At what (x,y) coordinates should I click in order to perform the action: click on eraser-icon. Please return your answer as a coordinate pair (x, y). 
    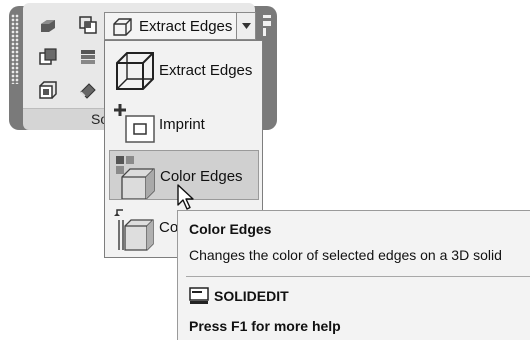
    Looking at the image, I should click on (88, 90).